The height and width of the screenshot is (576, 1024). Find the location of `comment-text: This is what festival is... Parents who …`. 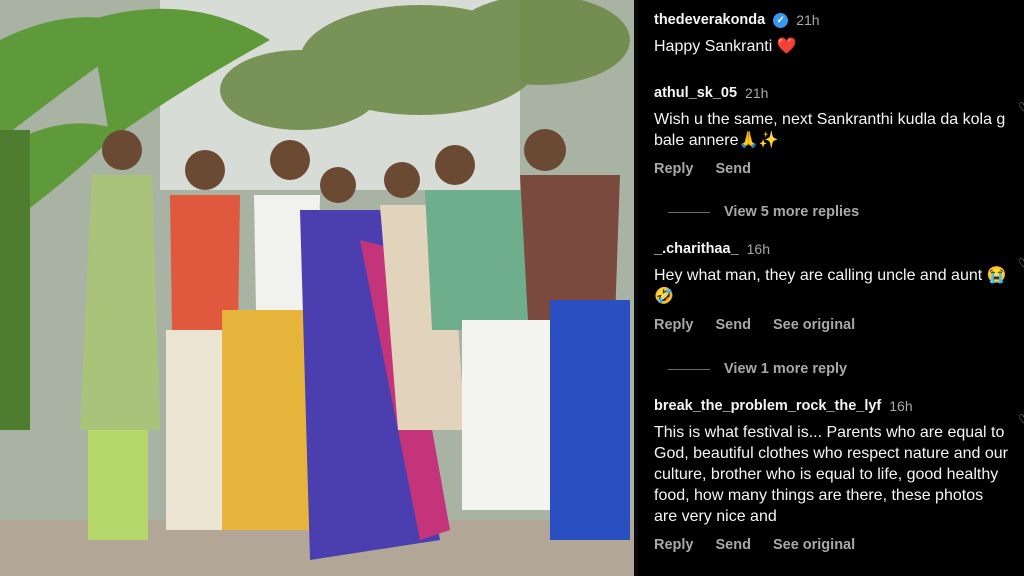

comment-text: This is what festival is... Parents who … is located at coordinates (831, 474).